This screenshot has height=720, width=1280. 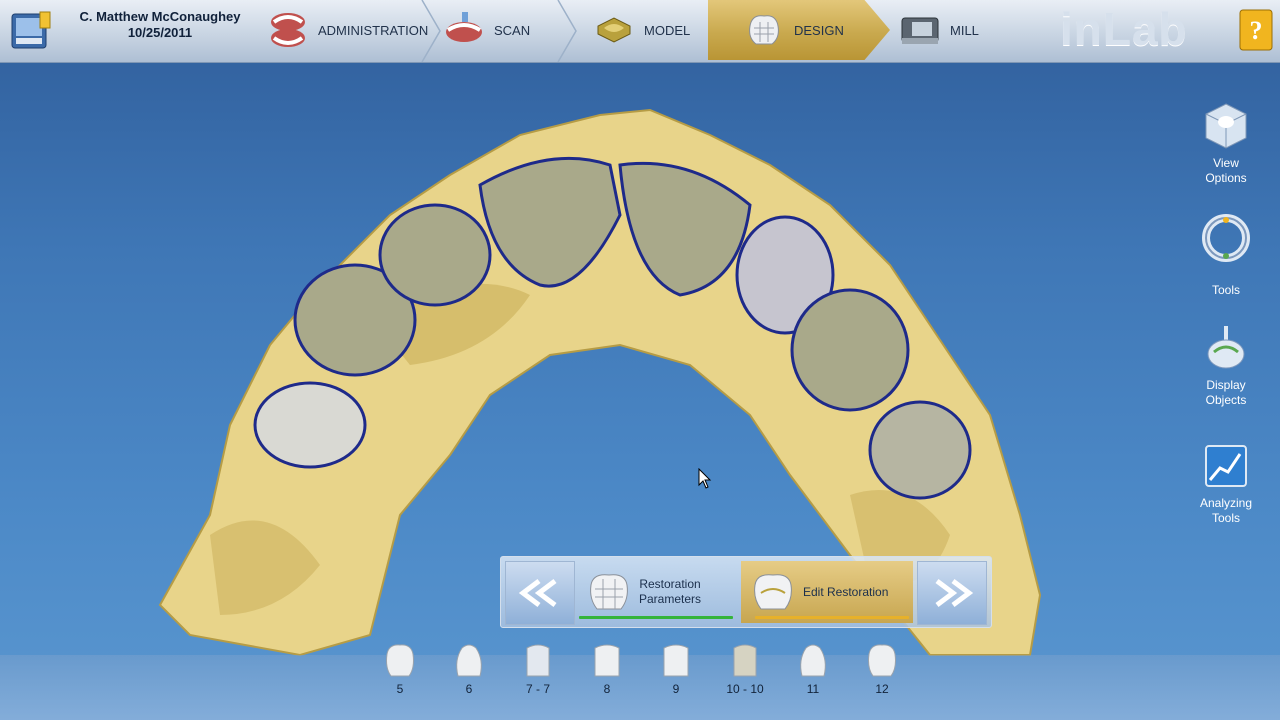 What do you see at coordinates (607, 689) in the screenshot?
I see `tooth-number: 8` at bounding box center [607, 689].